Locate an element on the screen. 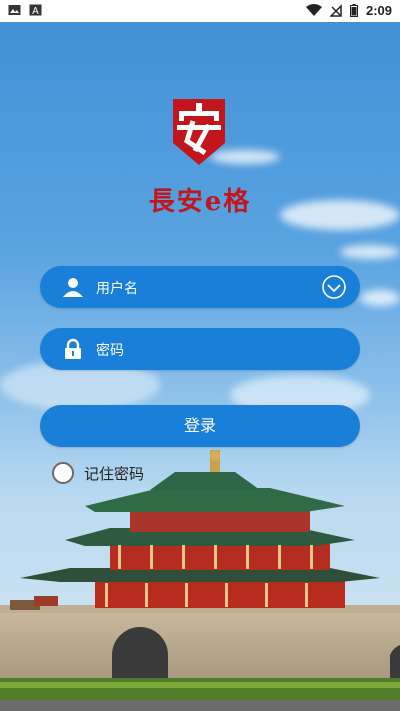  no-signal-icon is located at coordinates (335, 10).